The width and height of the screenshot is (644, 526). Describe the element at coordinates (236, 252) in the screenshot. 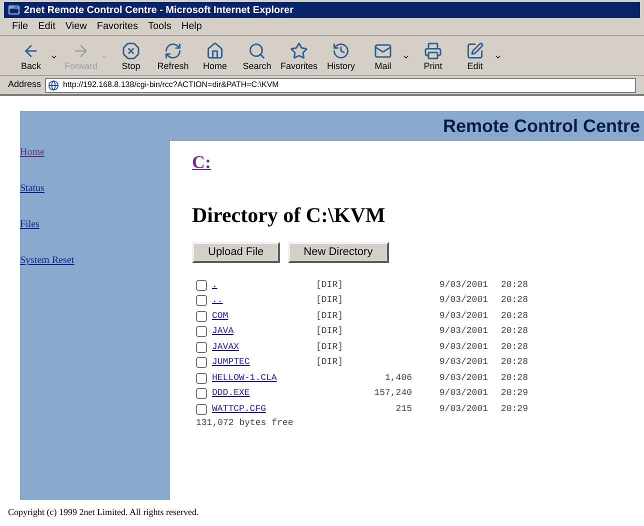

I see `form-button: Upload File` at that location.